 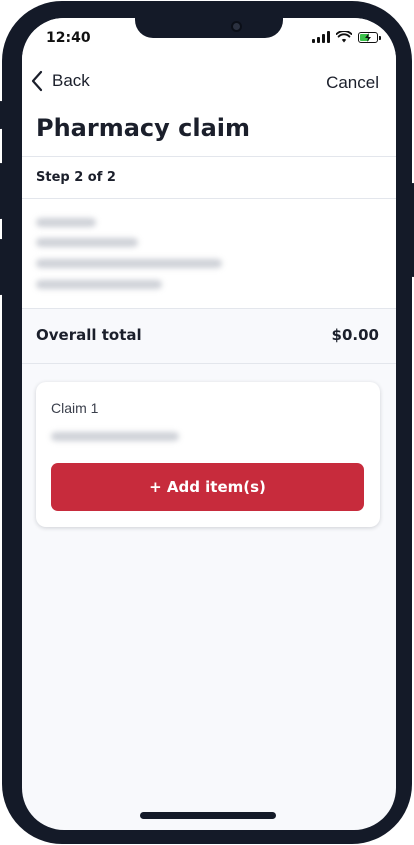 I want to click on notch, so click(x=209, y=28).